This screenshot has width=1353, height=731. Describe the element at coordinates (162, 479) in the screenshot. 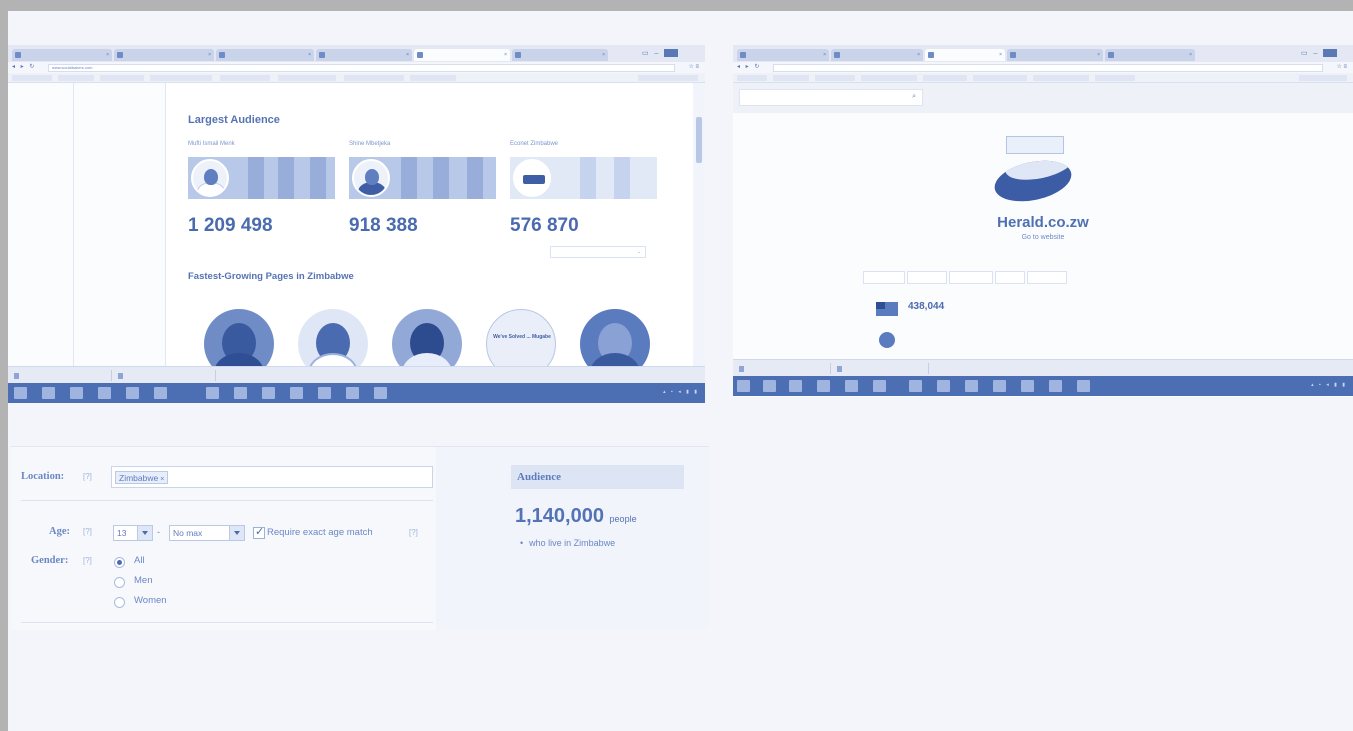

I see `remove-token-icon: ×` at that location.